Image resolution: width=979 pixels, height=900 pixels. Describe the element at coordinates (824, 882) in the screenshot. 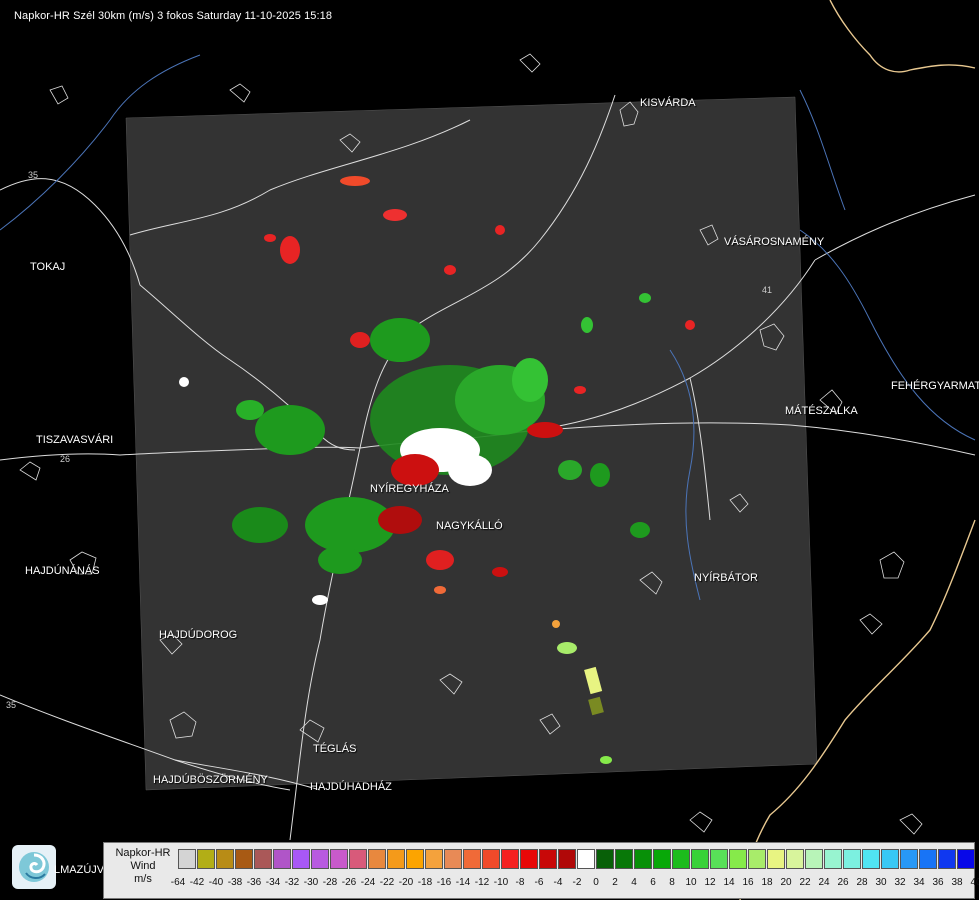

I see `legend-tick: 24` at that location.